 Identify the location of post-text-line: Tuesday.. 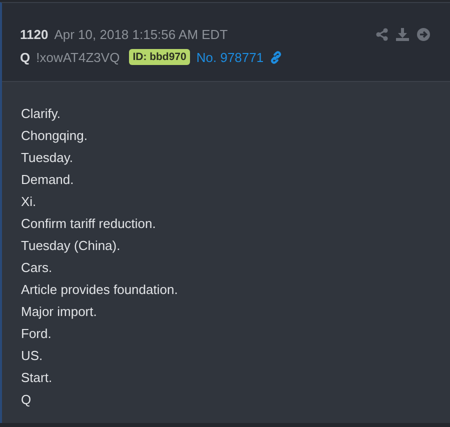
(47, 158).